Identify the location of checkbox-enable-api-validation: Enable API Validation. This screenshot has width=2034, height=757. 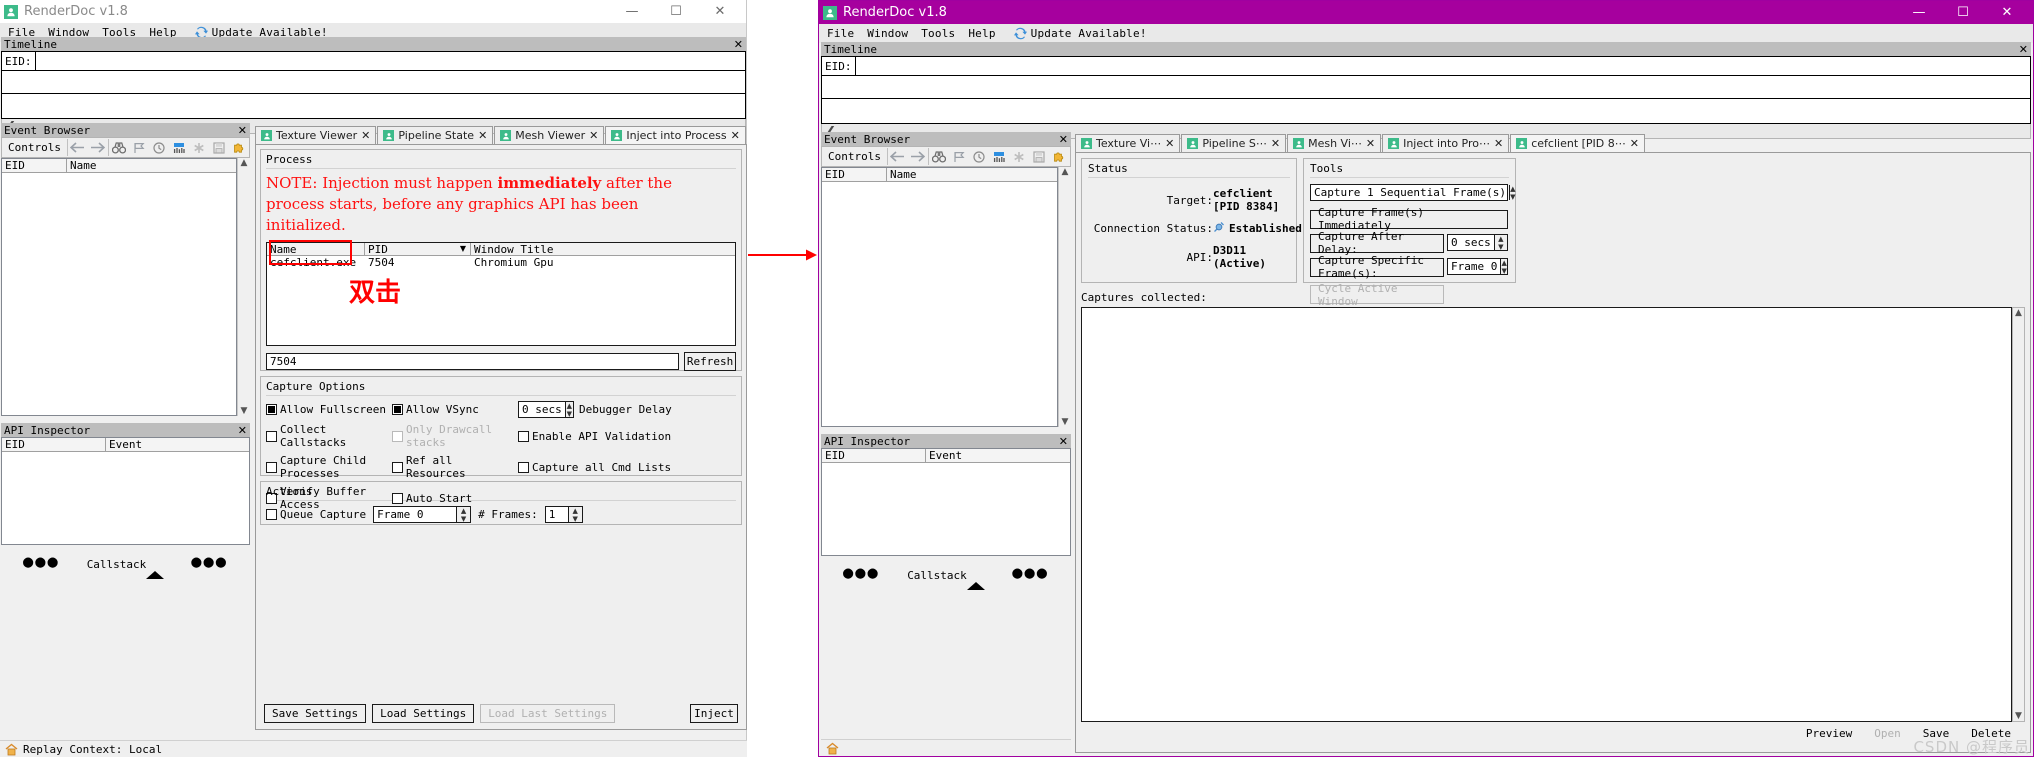
(627, 436).